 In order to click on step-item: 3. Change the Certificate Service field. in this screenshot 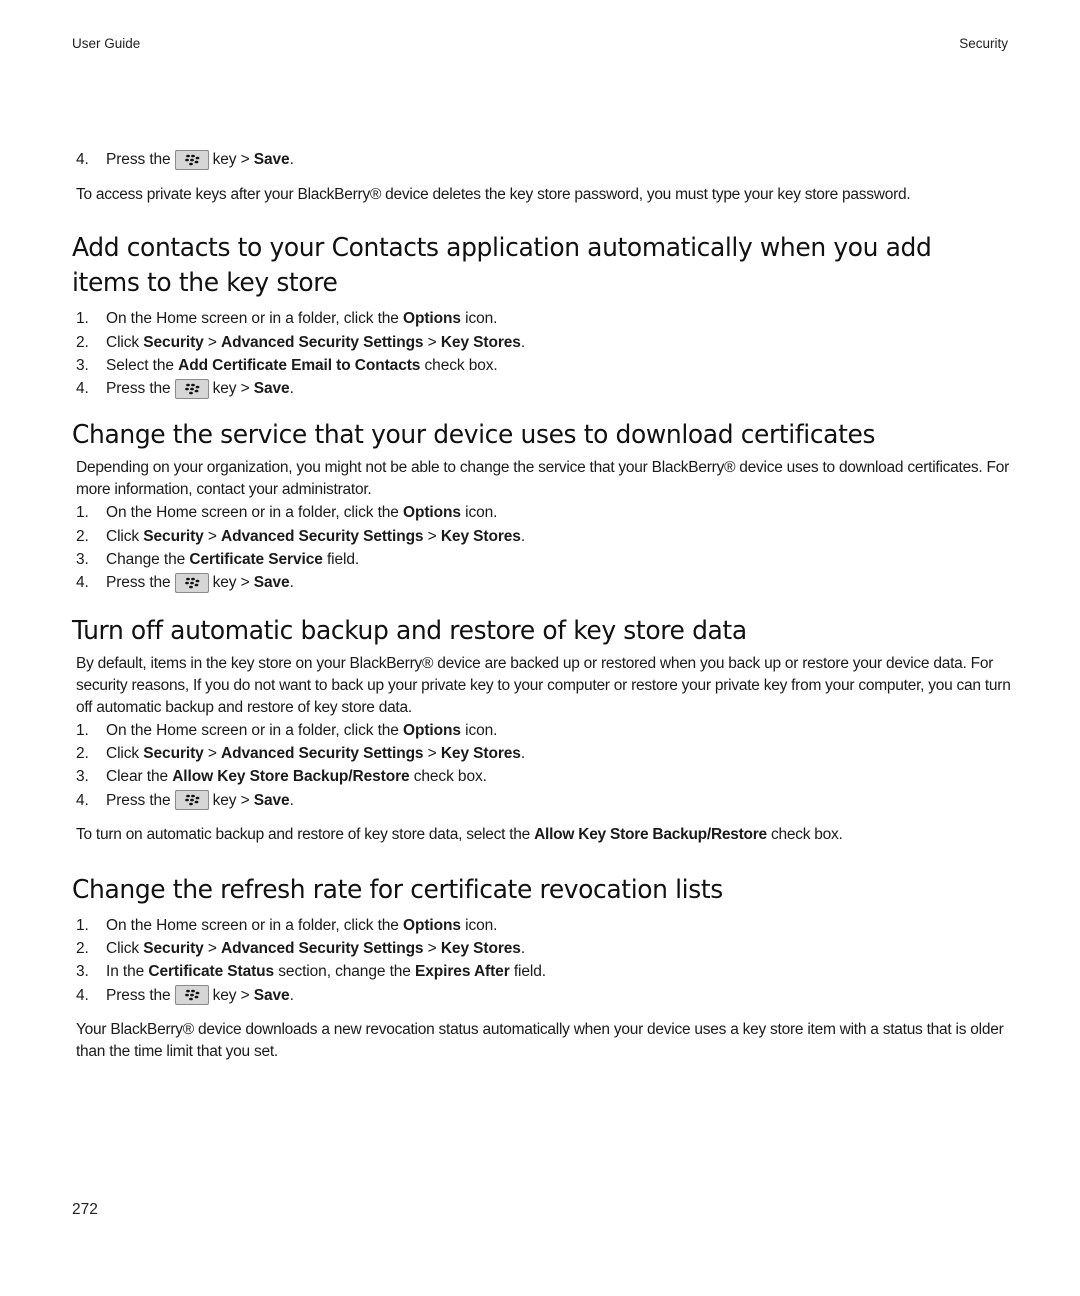, I will do `click(542, 559)`.